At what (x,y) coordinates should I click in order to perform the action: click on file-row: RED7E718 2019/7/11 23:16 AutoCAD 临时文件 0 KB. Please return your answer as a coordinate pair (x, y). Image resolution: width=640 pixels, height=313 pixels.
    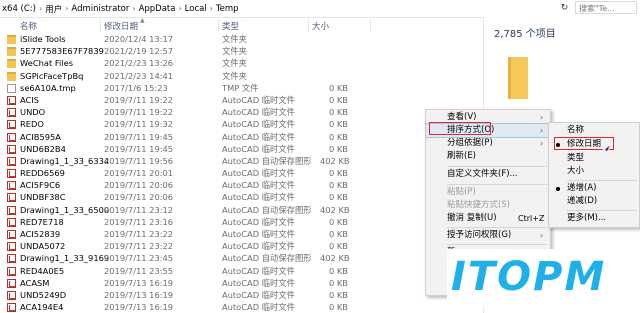
    Looking at the image, I should click on (240, 222).